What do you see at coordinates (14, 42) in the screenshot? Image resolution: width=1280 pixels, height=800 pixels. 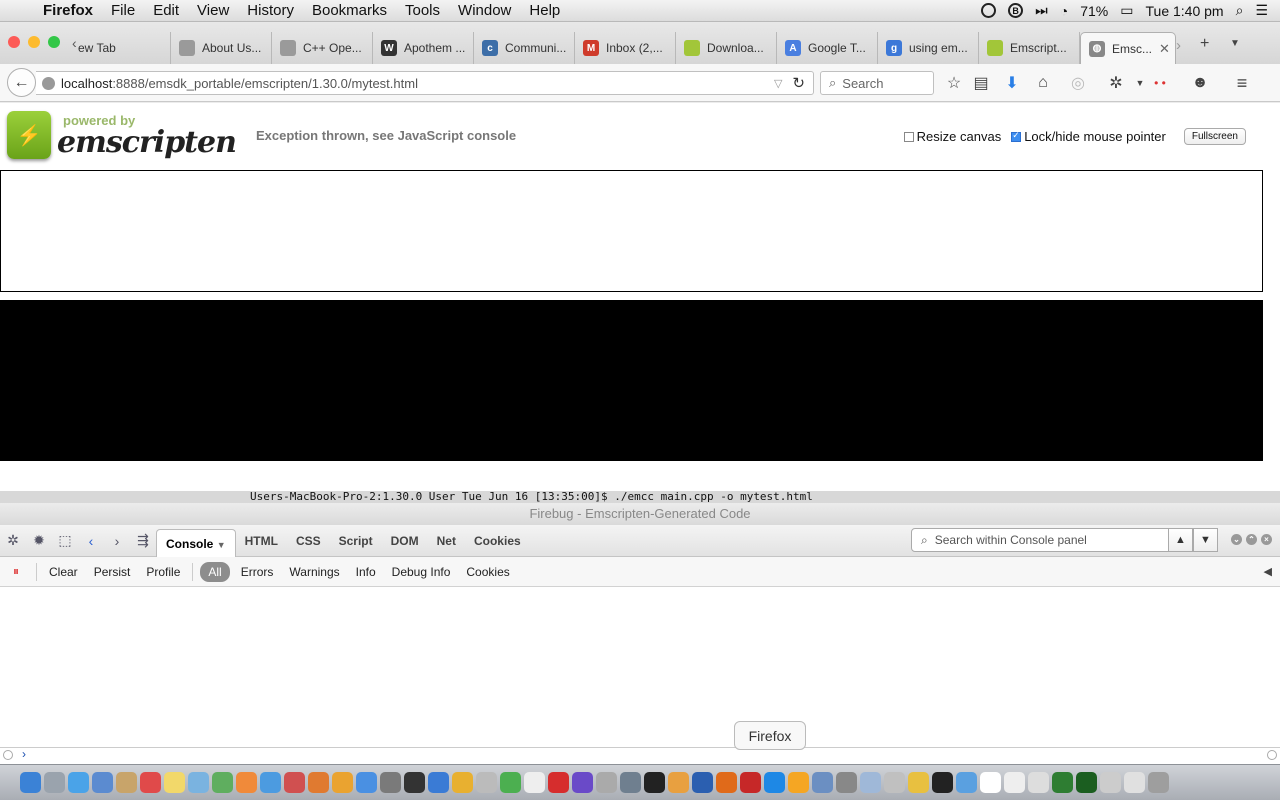 I see `window-close-button` at bounding box center [14, 42].